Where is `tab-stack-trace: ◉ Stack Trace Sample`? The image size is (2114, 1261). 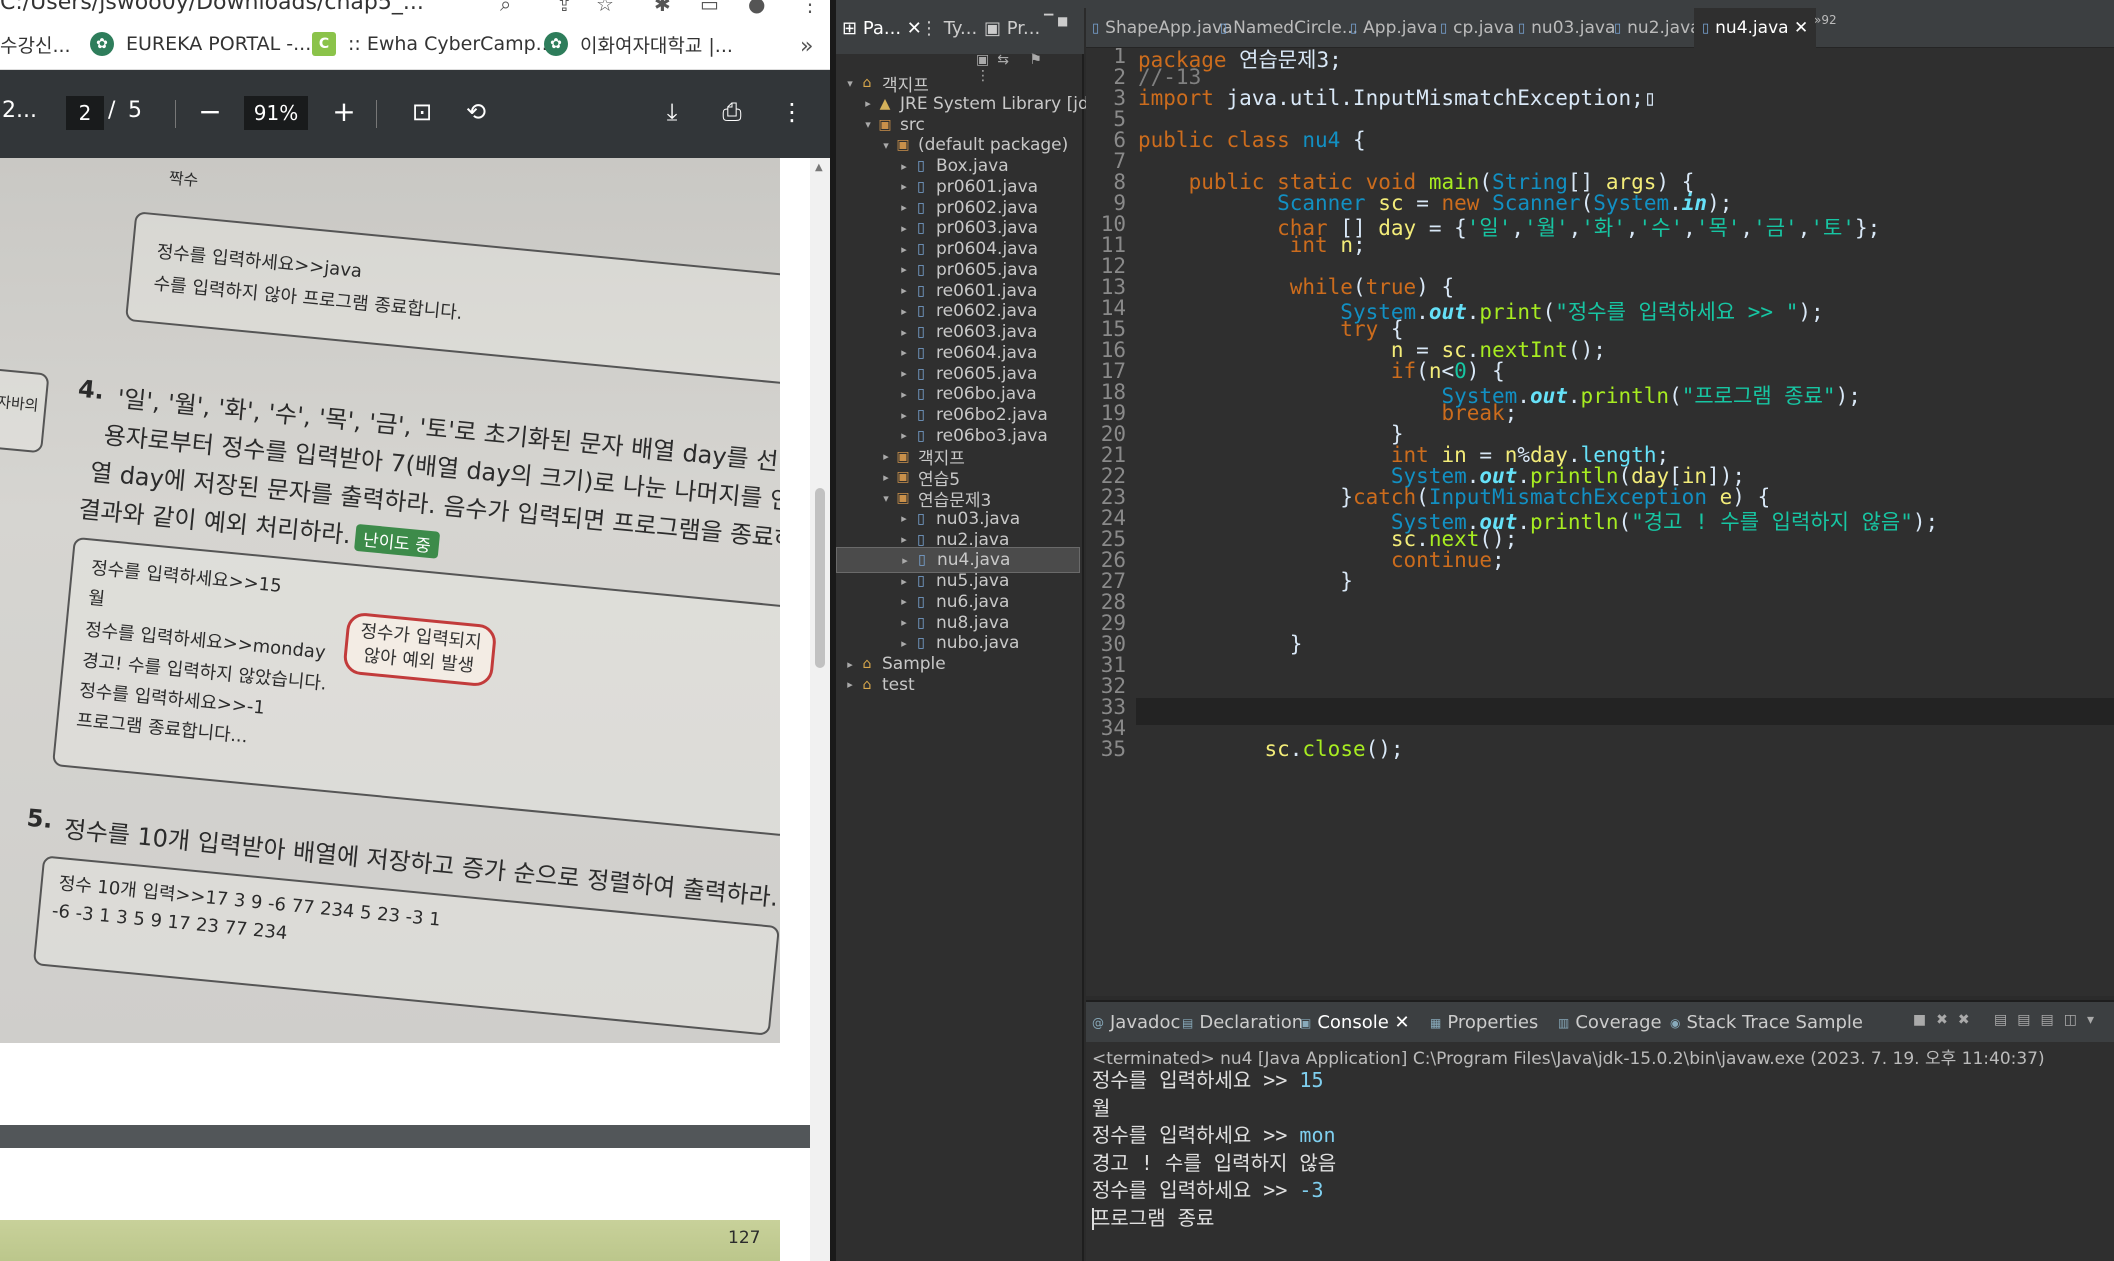
tab-stack-trace: ◉ Stack Trace Sample is located at coordinates (1766, 1022).